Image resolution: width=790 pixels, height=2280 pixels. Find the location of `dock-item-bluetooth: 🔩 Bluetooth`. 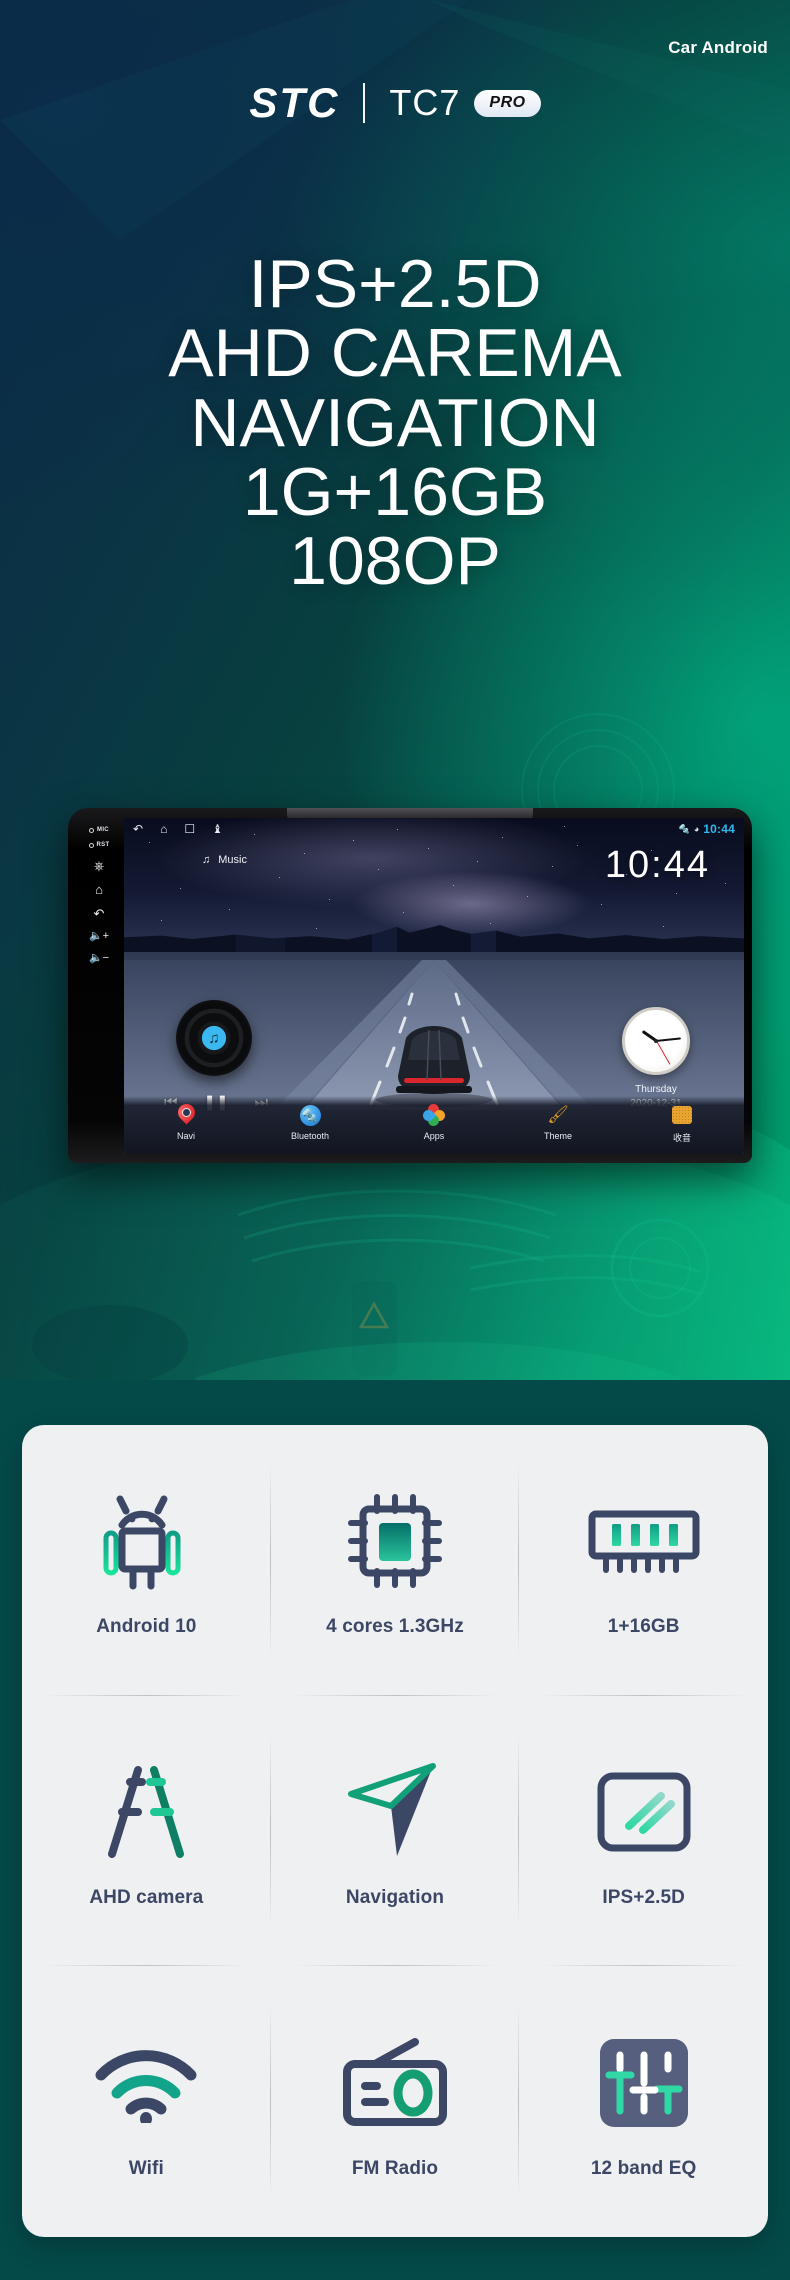

dock-item-bluetooth: 🔩 Bluetooth is located at coordinates (310, 1121).